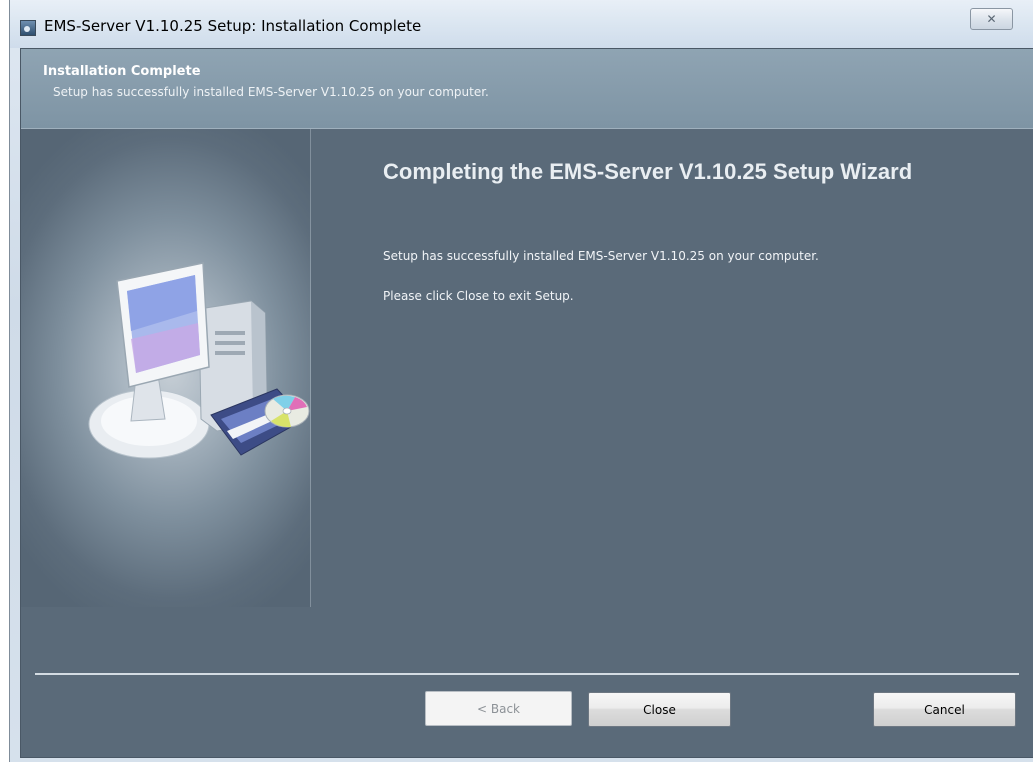 This screenshot has width=1033, height=762. I want to click on setup-app-icon, so click(28, 28).